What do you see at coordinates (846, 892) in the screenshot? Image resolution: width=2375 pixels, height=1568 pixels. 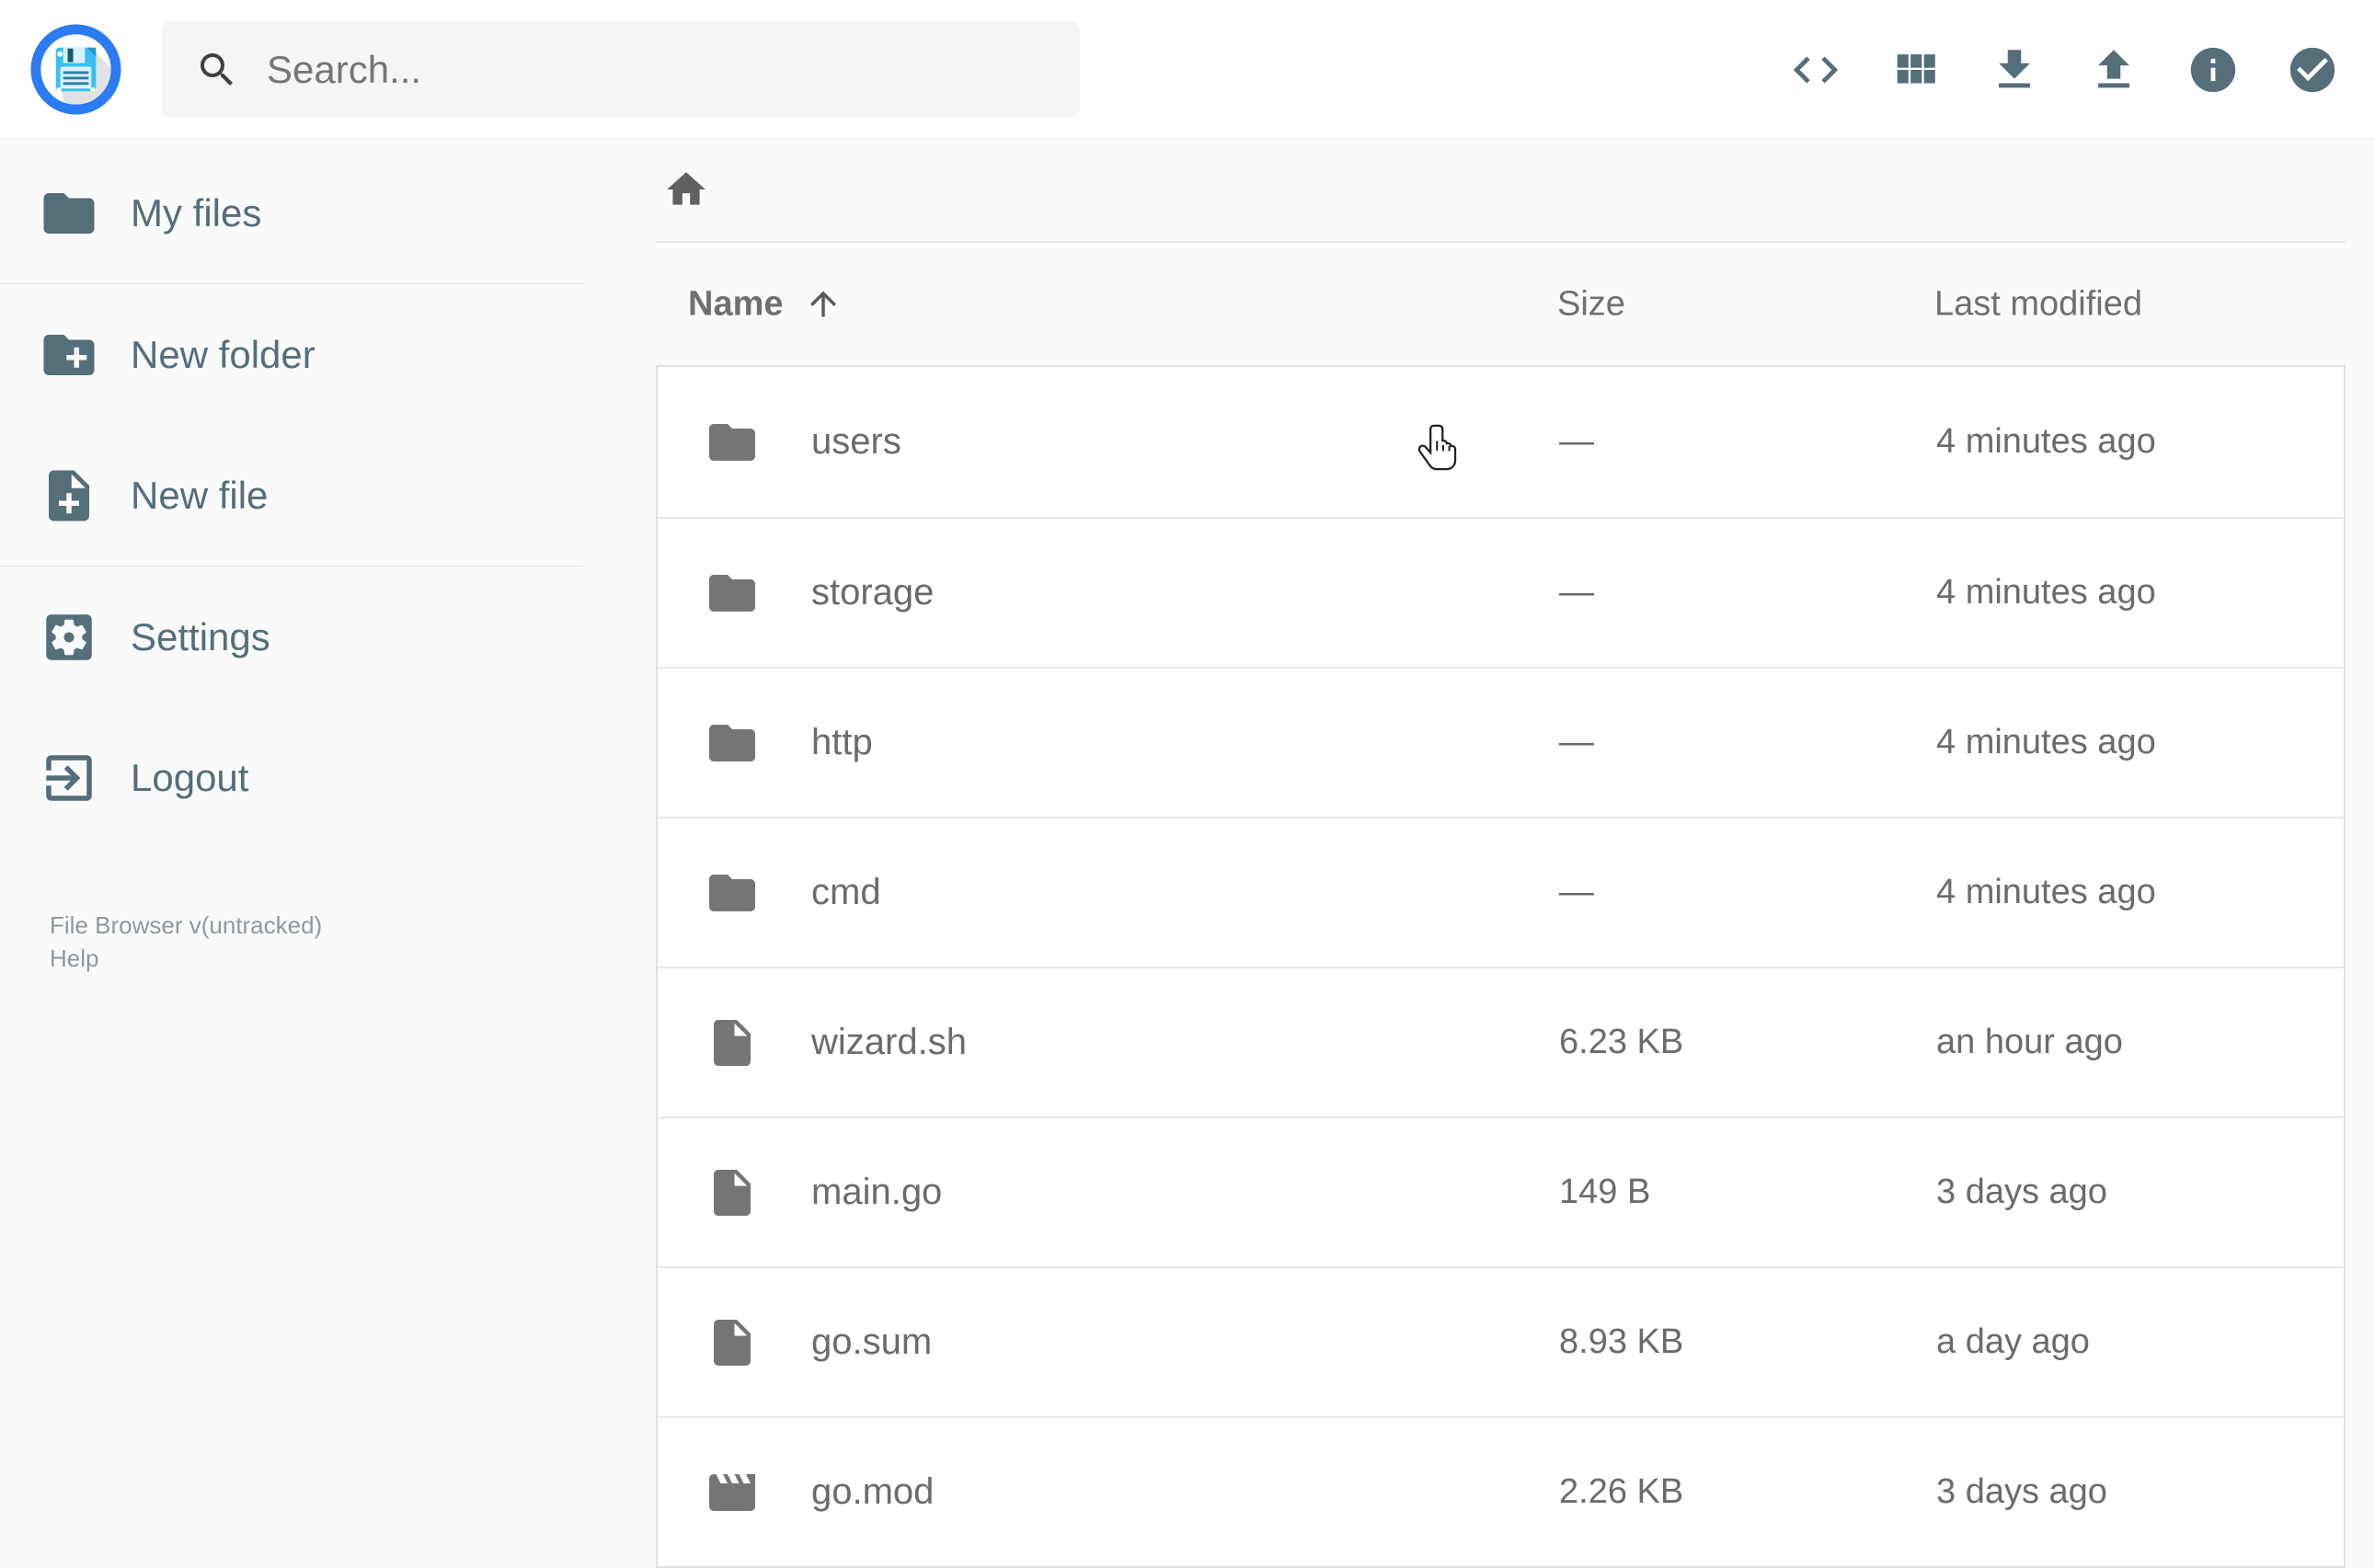 I see `file-name: cmd` at bounding box center [846, 892].